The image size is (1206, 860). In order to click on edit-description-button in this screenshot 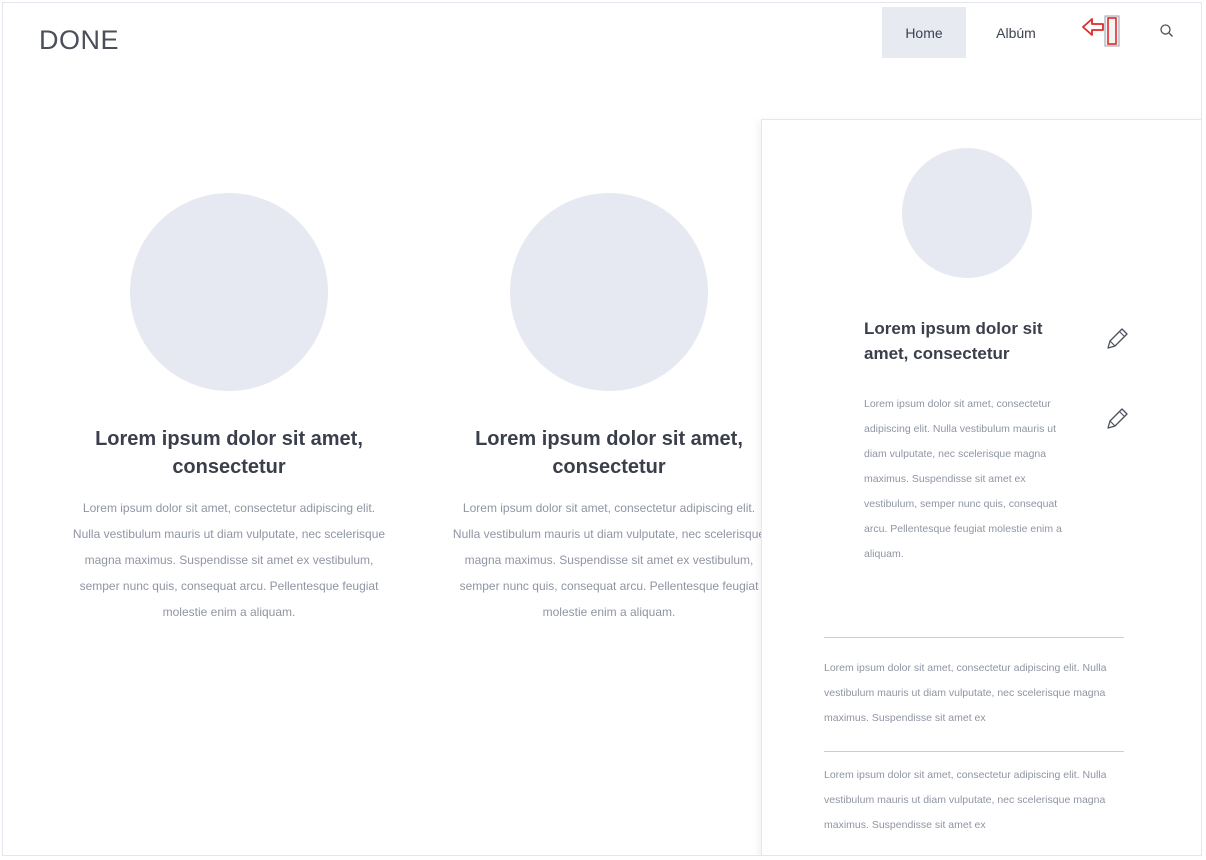, I will do `click(1117, 419)`.